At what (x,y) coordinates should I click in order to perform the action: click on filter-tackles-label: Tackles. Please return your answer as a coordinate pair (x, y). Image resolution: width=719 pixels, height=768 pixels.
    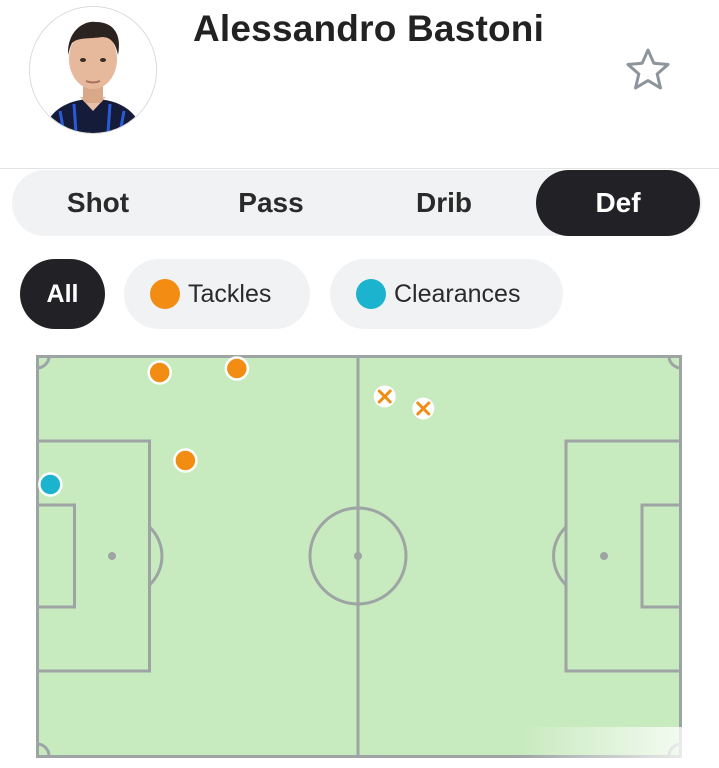
    Looking at the image, I should click on (230, 293).